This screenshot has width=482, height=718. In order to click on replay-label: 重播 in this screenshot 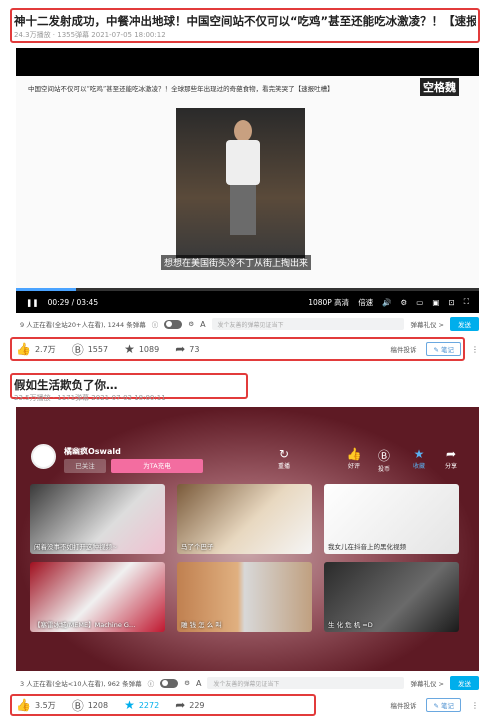, I will do `click(283, 466)`.